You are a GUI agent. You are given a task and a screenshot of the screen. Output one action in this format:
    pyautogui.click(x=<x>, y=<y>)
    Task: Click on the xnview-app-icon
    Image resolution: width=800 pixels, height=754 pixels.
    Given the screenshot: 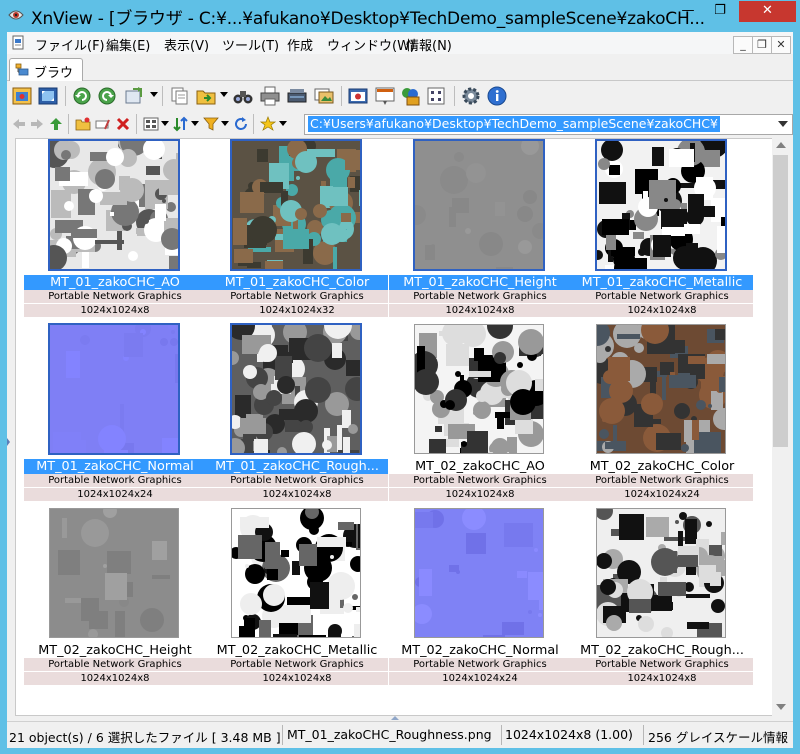 What is the action you would take?
    pyautogui.click(x=16, y=15)
    